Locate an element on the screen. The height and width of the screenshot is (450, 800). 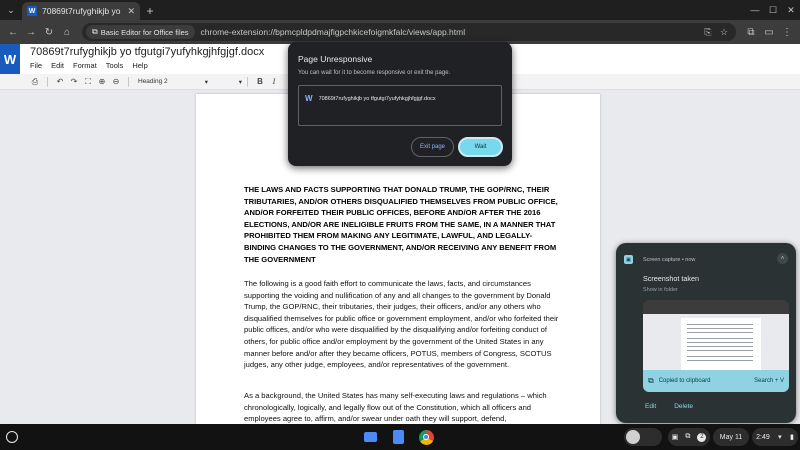
delete-button: Delete is located at coordinates (683, 406).